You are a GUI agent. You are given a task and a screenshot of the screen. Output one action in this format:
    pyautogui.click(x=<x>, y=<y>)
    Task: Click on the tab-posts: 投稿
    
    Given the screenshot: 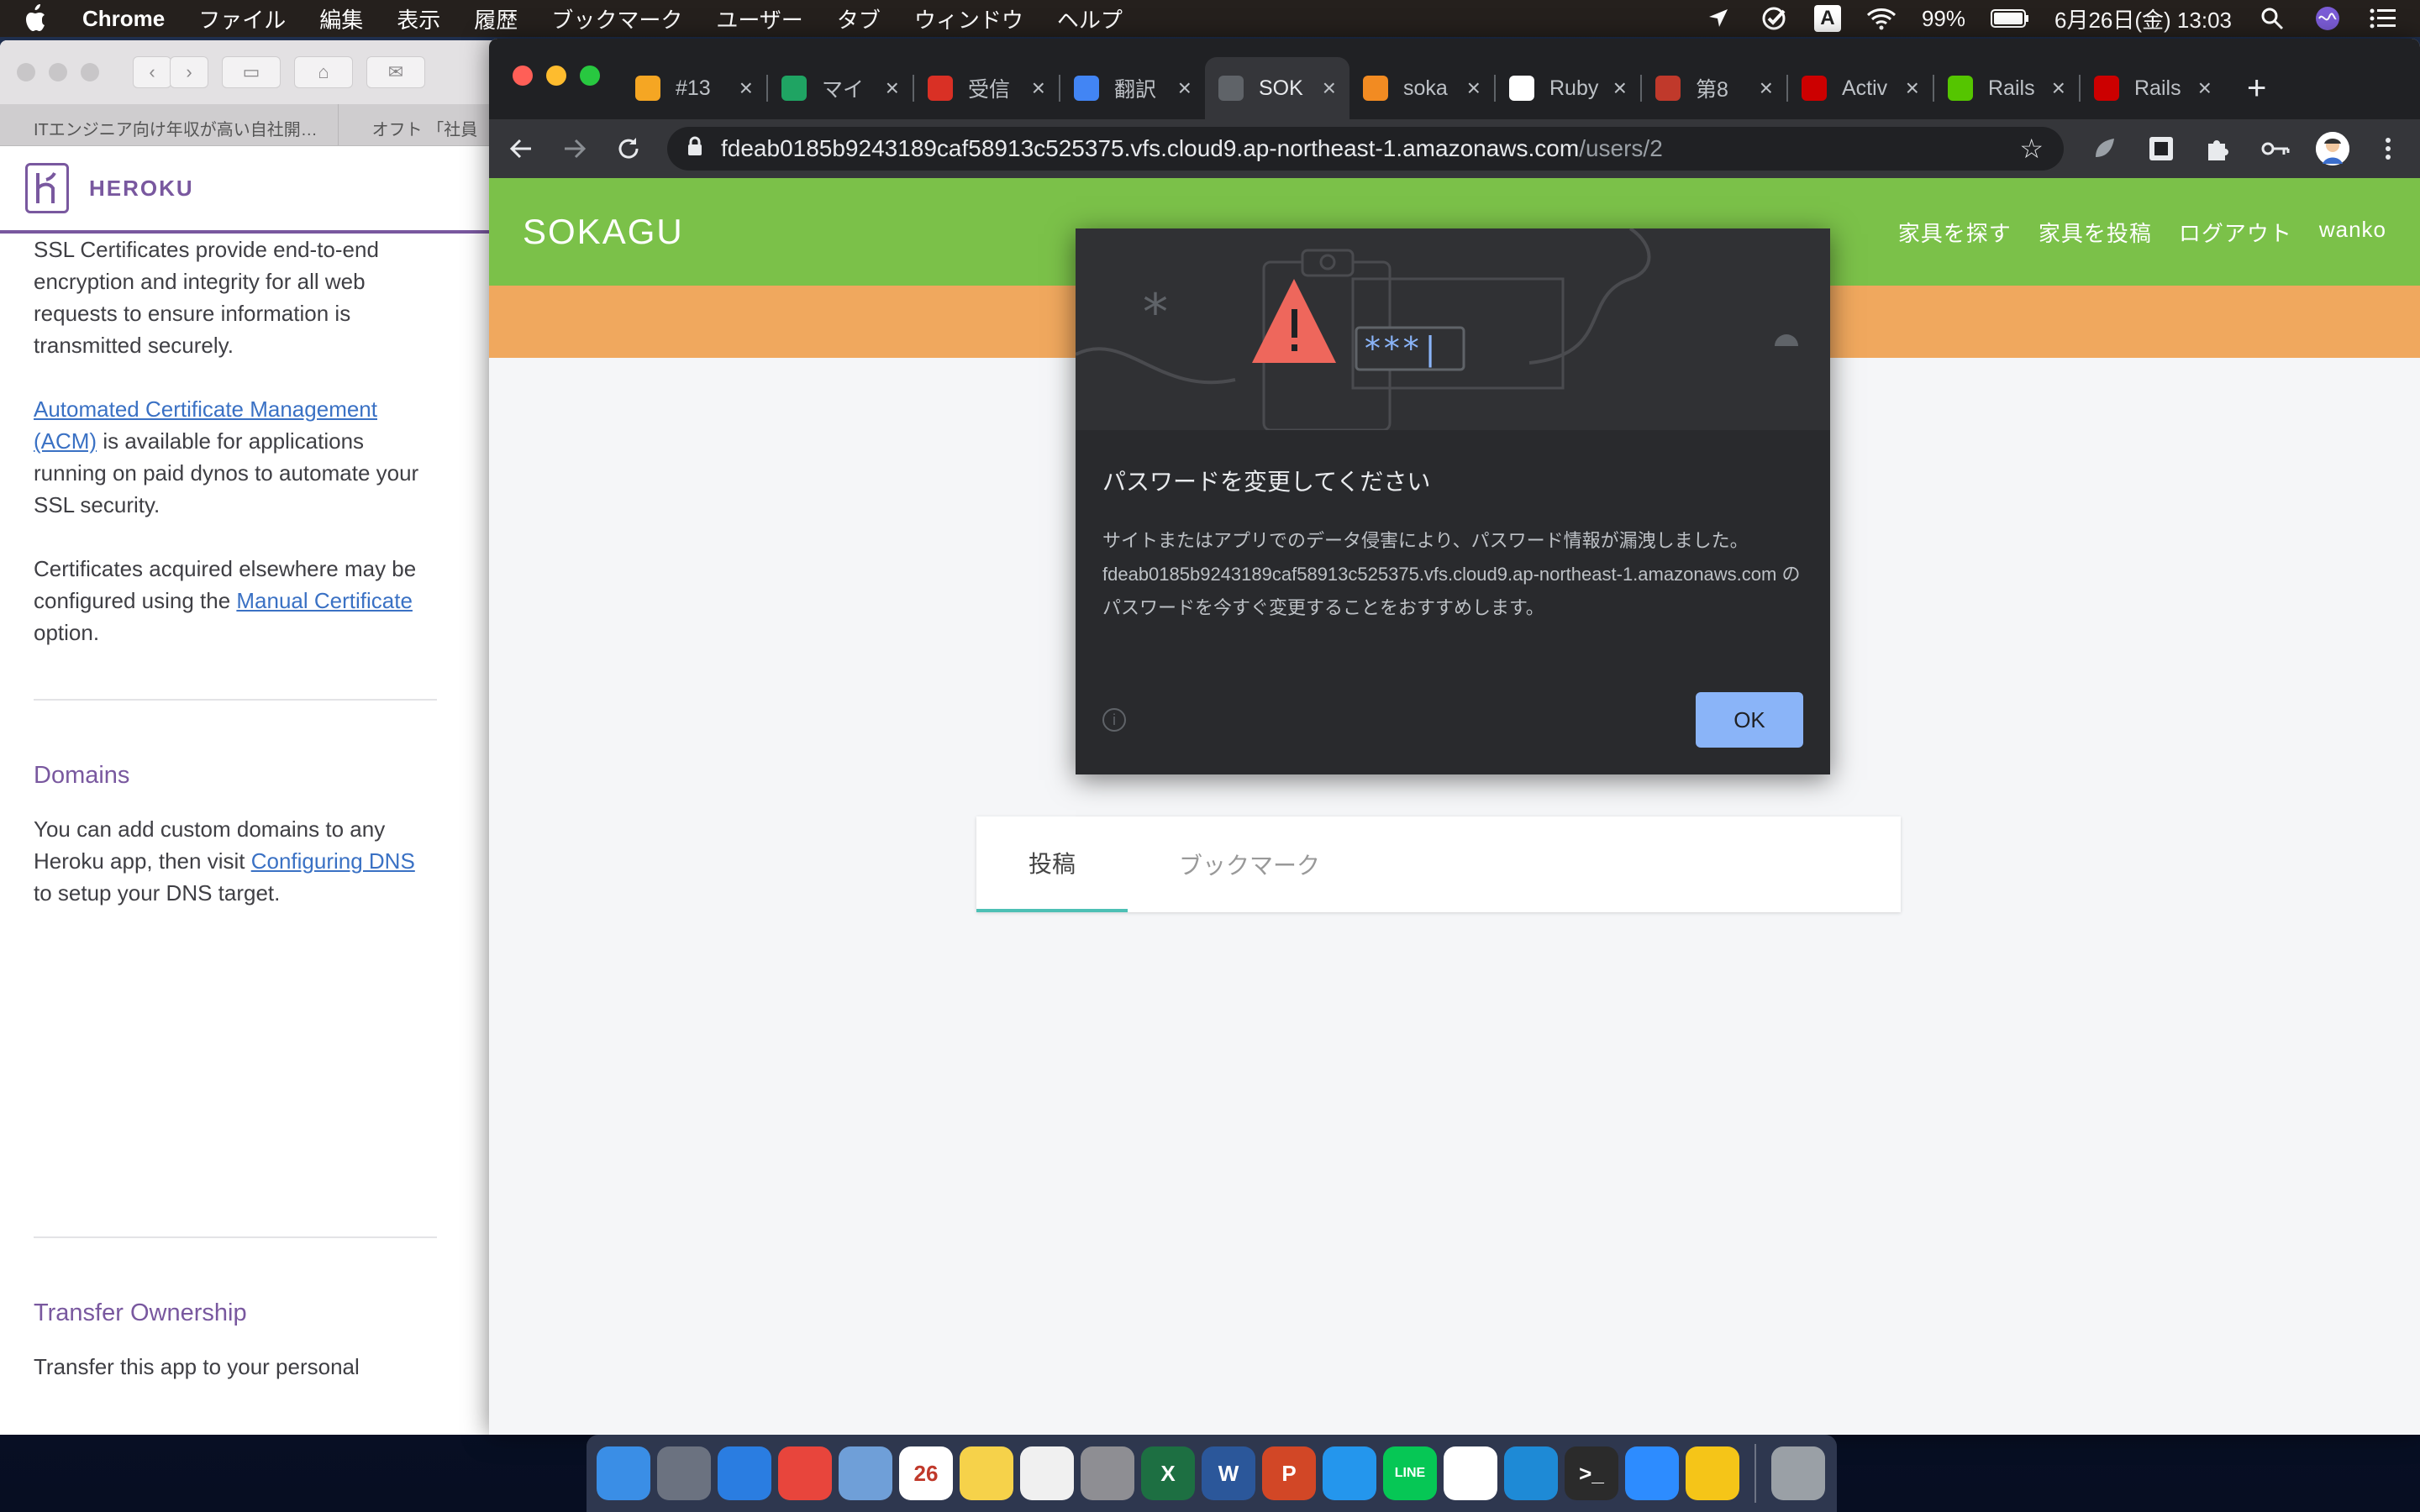 What is the action you would take?
    pyautogui.click(x=1052, y=864)
    